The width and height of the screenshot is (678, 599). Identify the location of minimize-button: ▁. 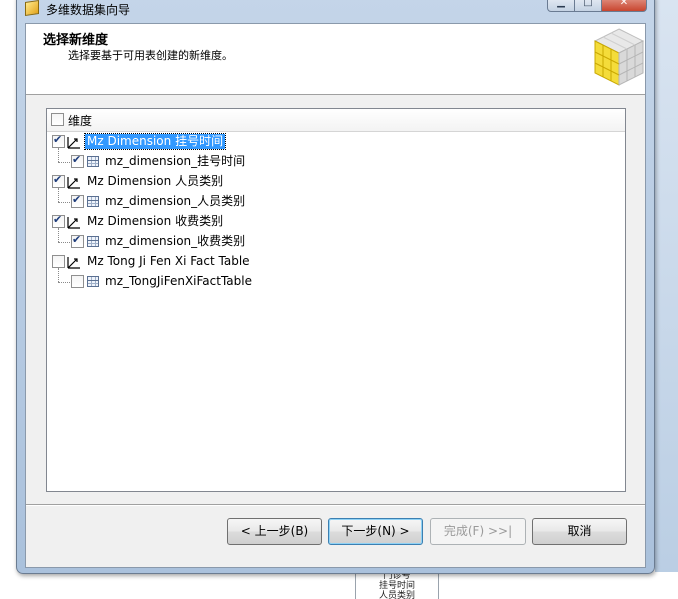
(561, 6).